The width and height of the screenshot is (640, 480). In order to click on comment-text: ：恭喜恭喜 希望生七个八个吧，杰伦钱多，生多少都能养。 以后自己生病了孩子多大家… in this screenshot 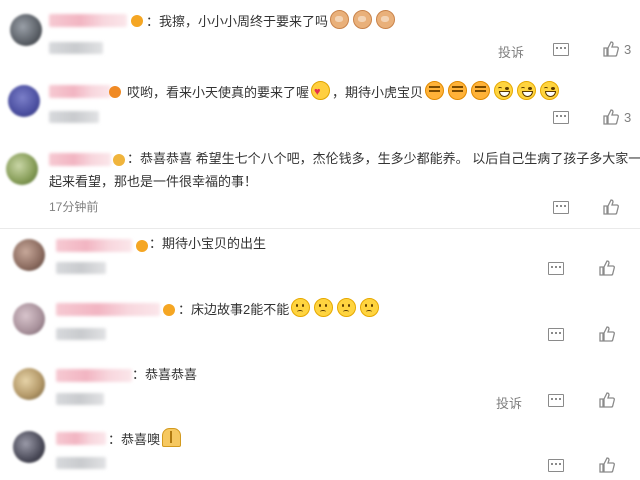, I will do `click(383, 158)`.